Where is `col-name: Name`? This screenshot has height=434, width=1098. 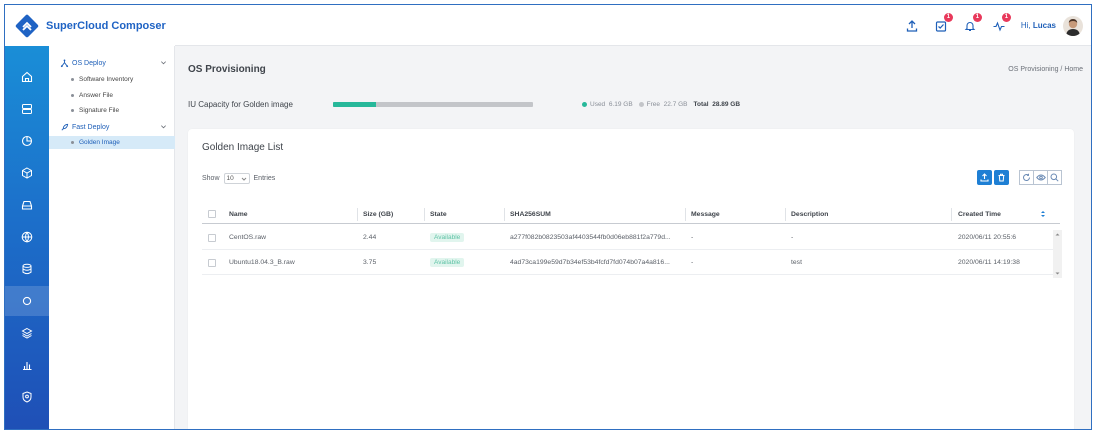 col-name: Name is located at coordinates (238, 214).